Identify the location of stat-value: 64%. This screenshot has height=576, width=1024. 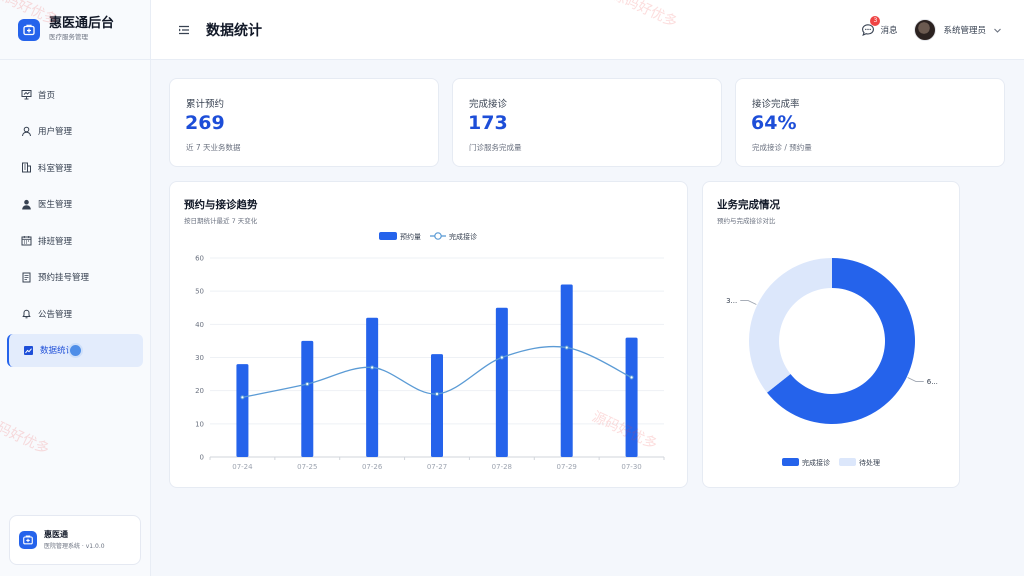
(774, 123).